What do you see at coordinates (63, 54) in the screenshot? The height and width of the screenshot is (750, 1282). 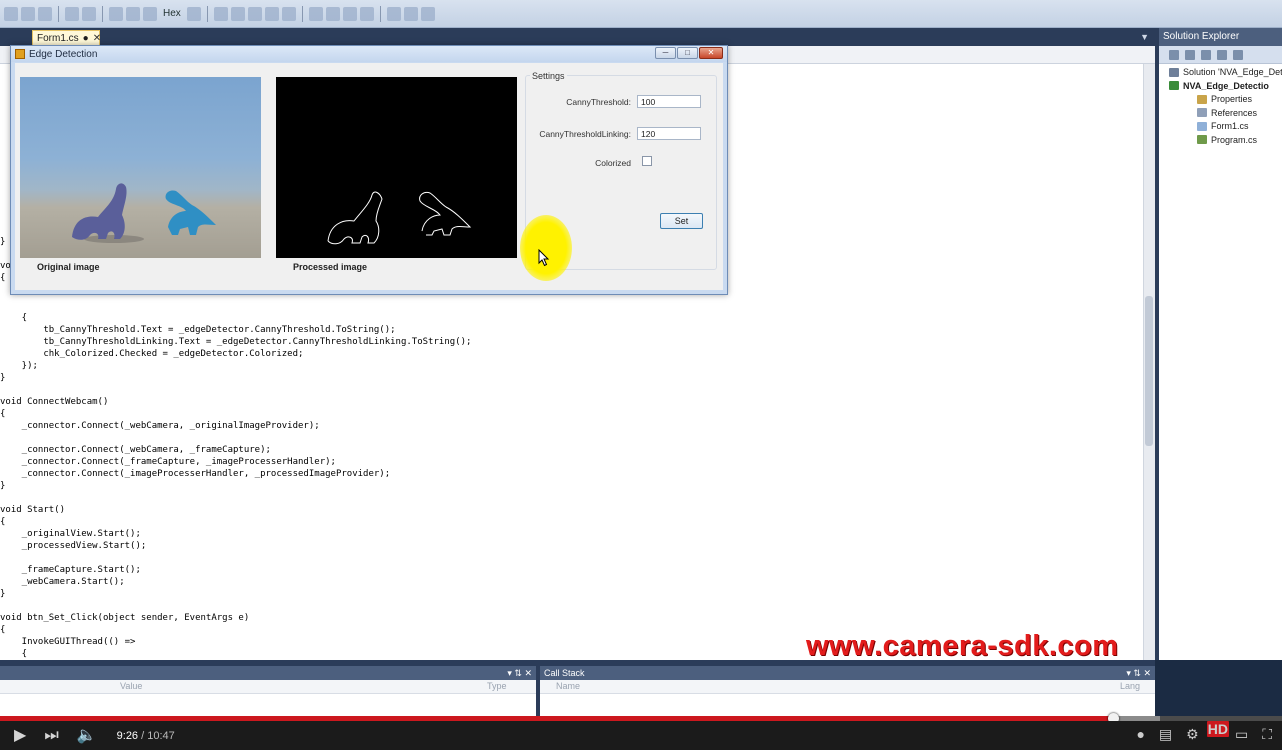 I see `window-title: Edge Detection` at bounding box center [63, 54].